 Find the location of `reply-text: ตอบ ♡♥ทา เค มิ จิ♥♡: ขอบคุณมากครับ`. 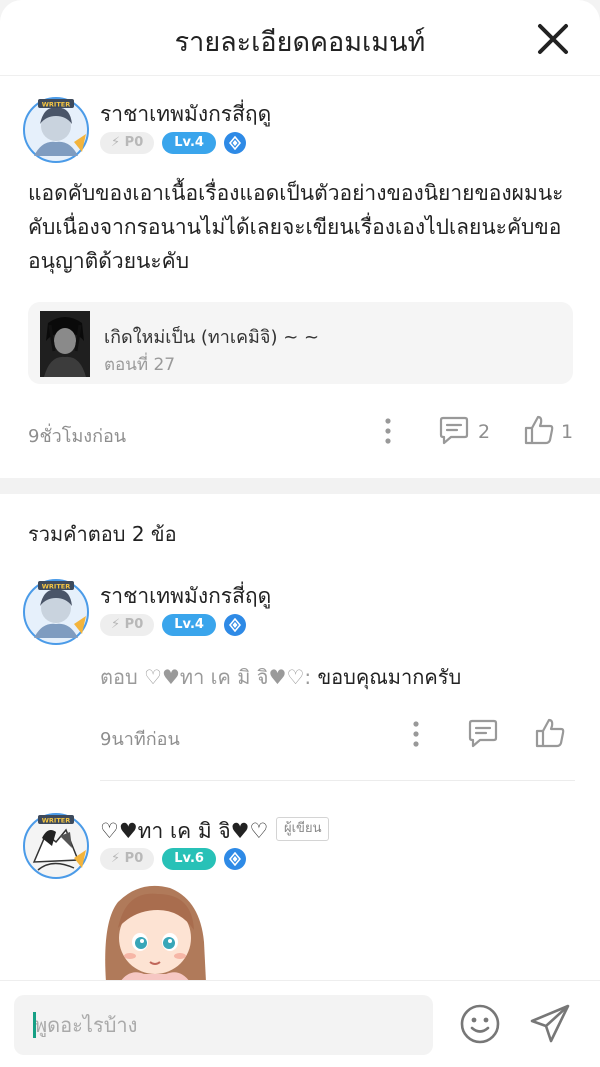

reply-text: ตอบ ♡♥ทา เค มิ จิ♥♡: ขอบคุณมากครับ is located at coordinates (280, 677).